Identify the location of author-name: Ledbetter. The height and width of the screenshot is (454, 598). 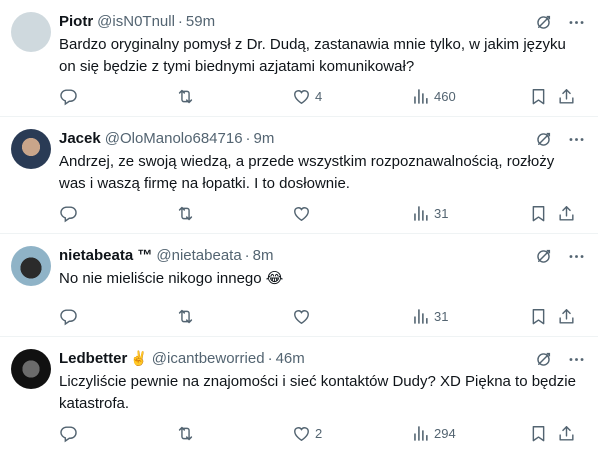
(93, 358).